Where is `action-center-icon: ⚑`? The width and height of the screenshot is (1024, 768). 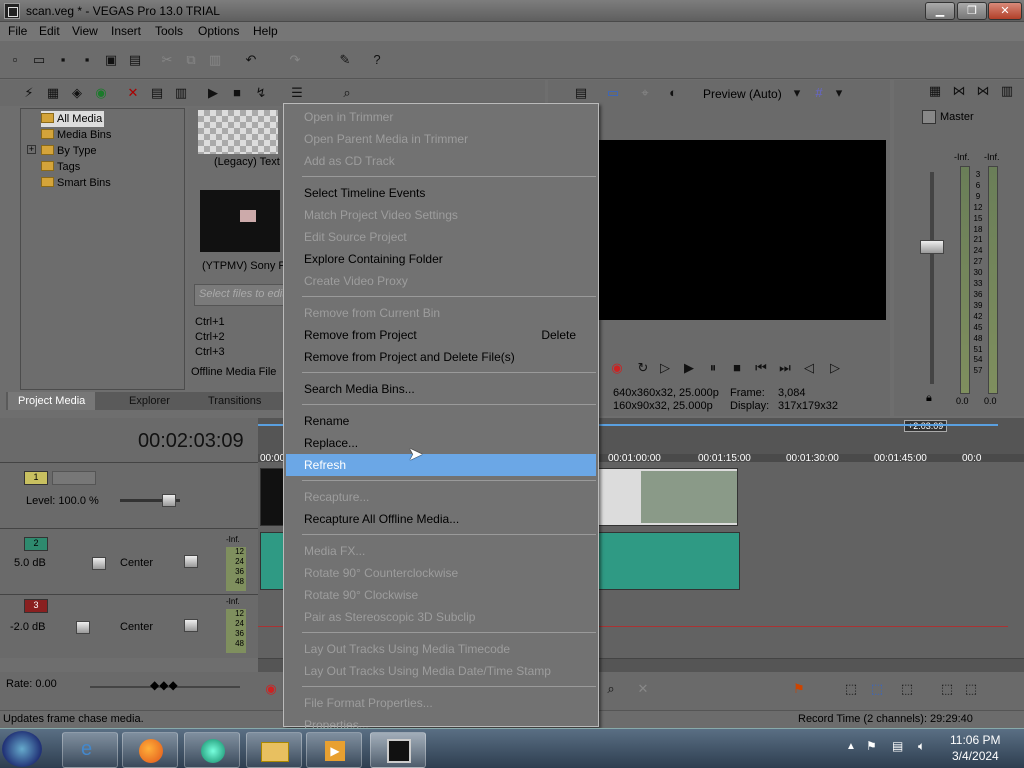 action-center-icon: ⚑ is located at coordinates (871, 746).